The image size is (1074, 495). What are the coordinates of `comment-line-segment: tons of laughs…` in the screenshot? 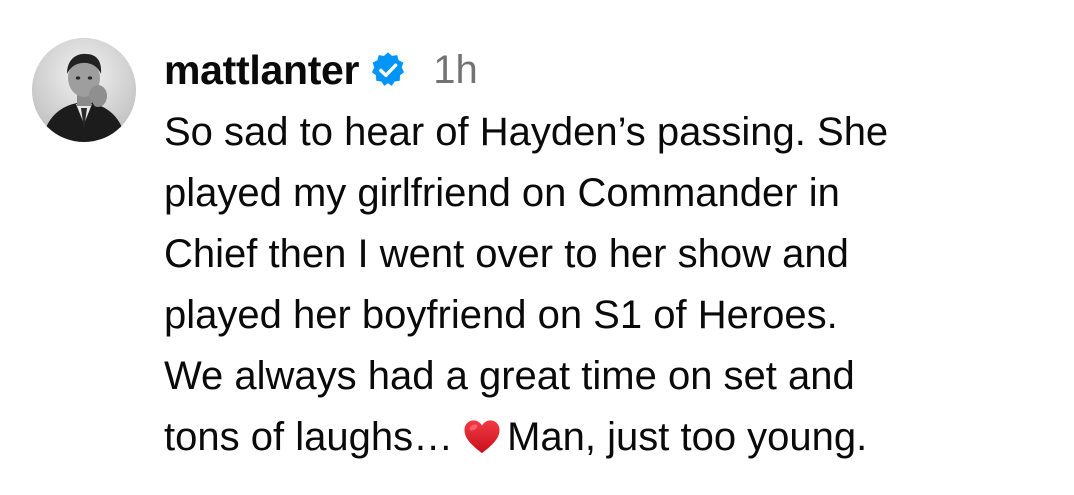 It's located at (309, 437).